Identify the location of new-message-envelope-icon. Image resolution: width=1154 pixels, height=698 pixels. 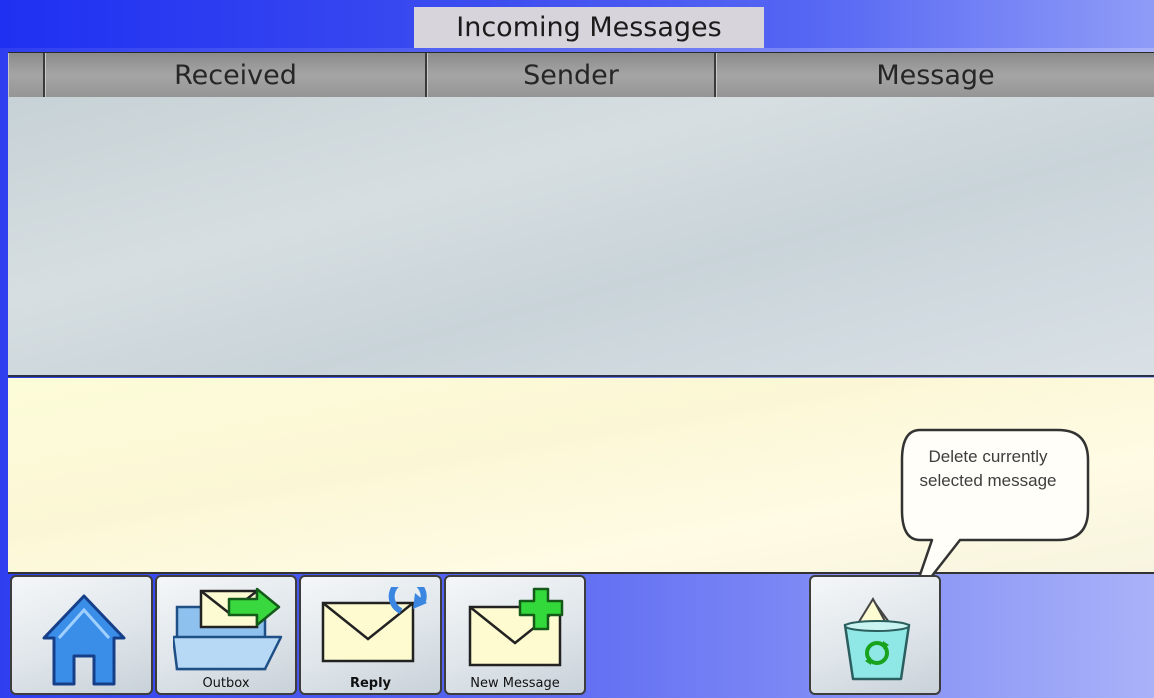
(516, 627).